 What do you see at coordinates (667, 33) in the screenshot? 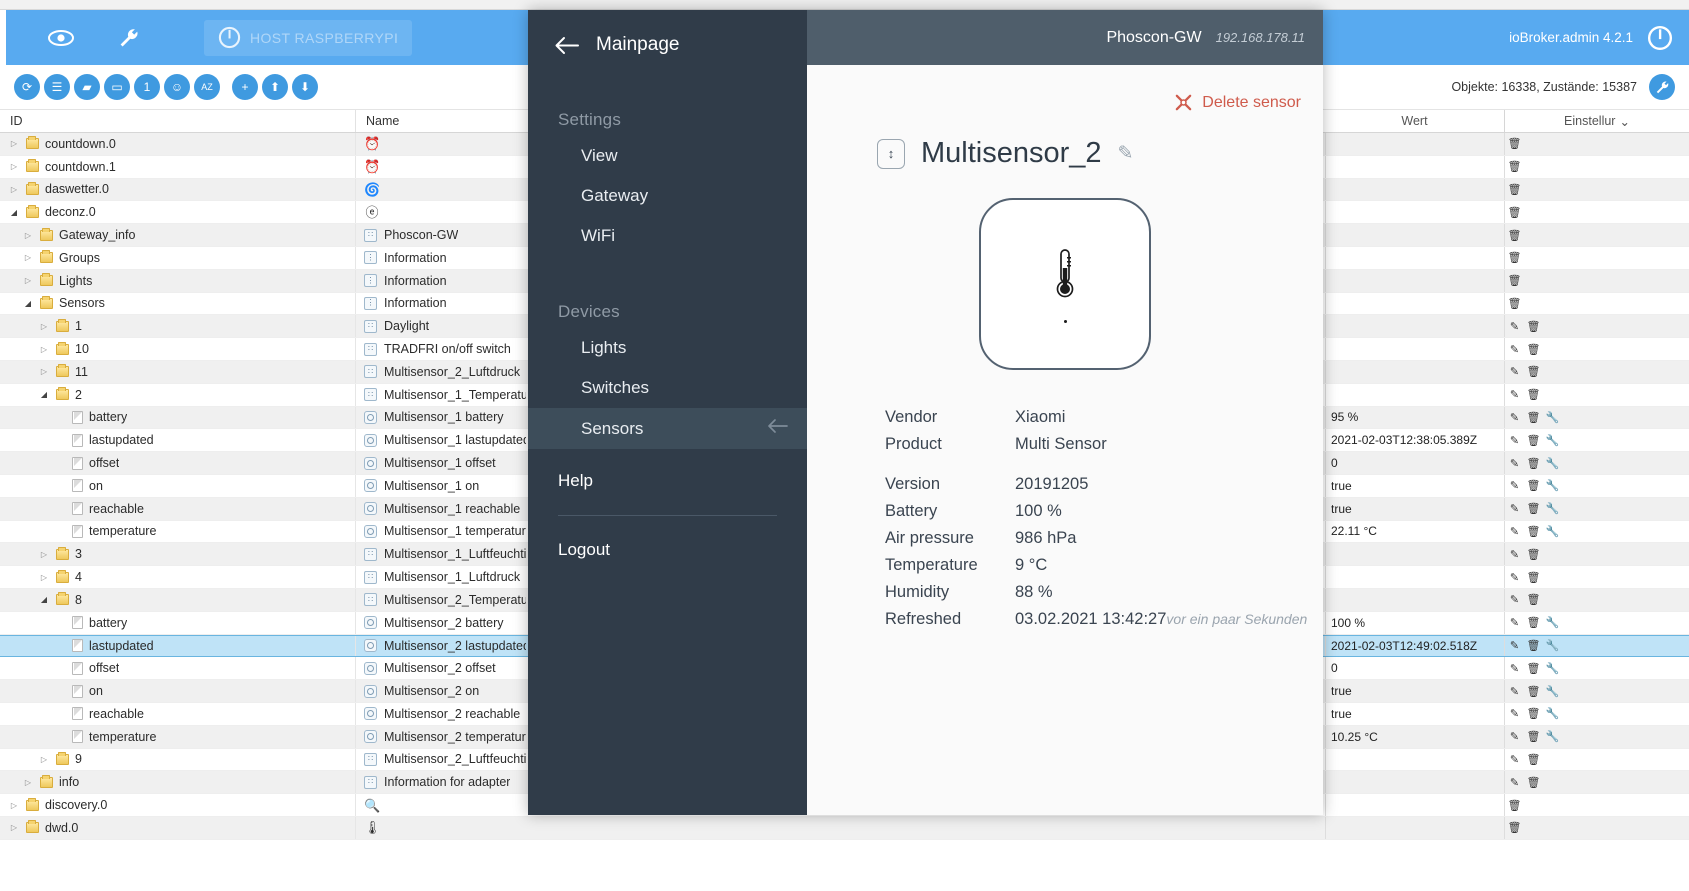
I see `sidebar-mainpage-link: Mainpage` at bounding box center [667, 33].